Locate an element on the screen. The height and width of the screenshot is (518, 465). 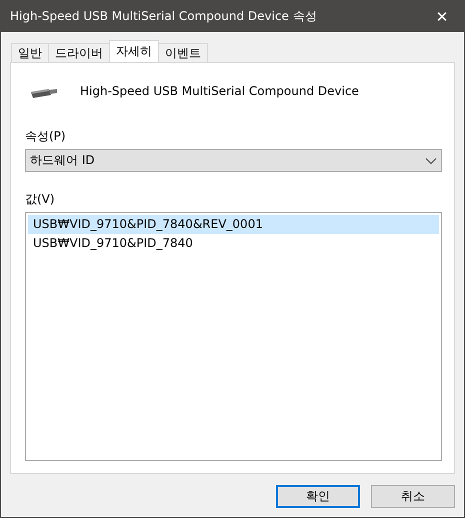
values-label: 값(V) is located at coordinates (40, 199).